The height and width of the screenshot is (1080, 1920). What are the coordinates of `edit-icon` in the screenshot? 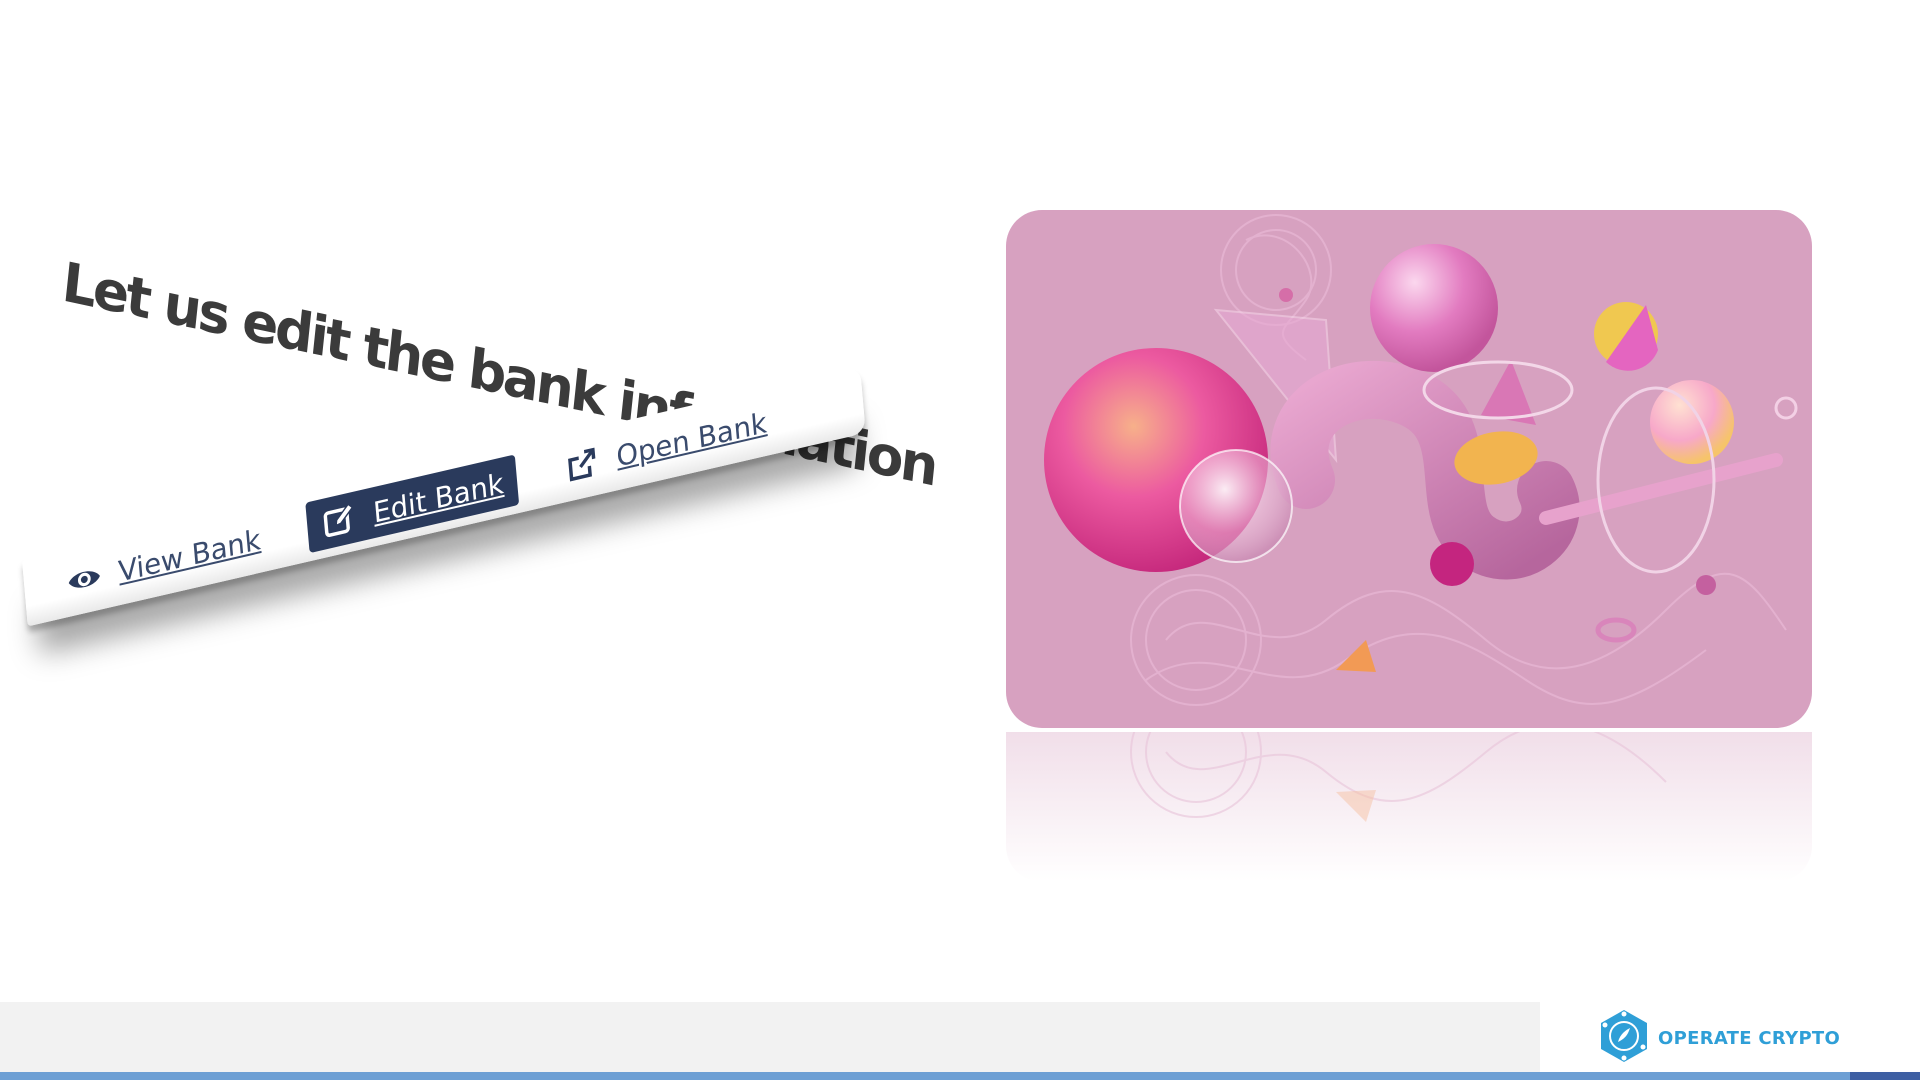 It's located at (339, 520).